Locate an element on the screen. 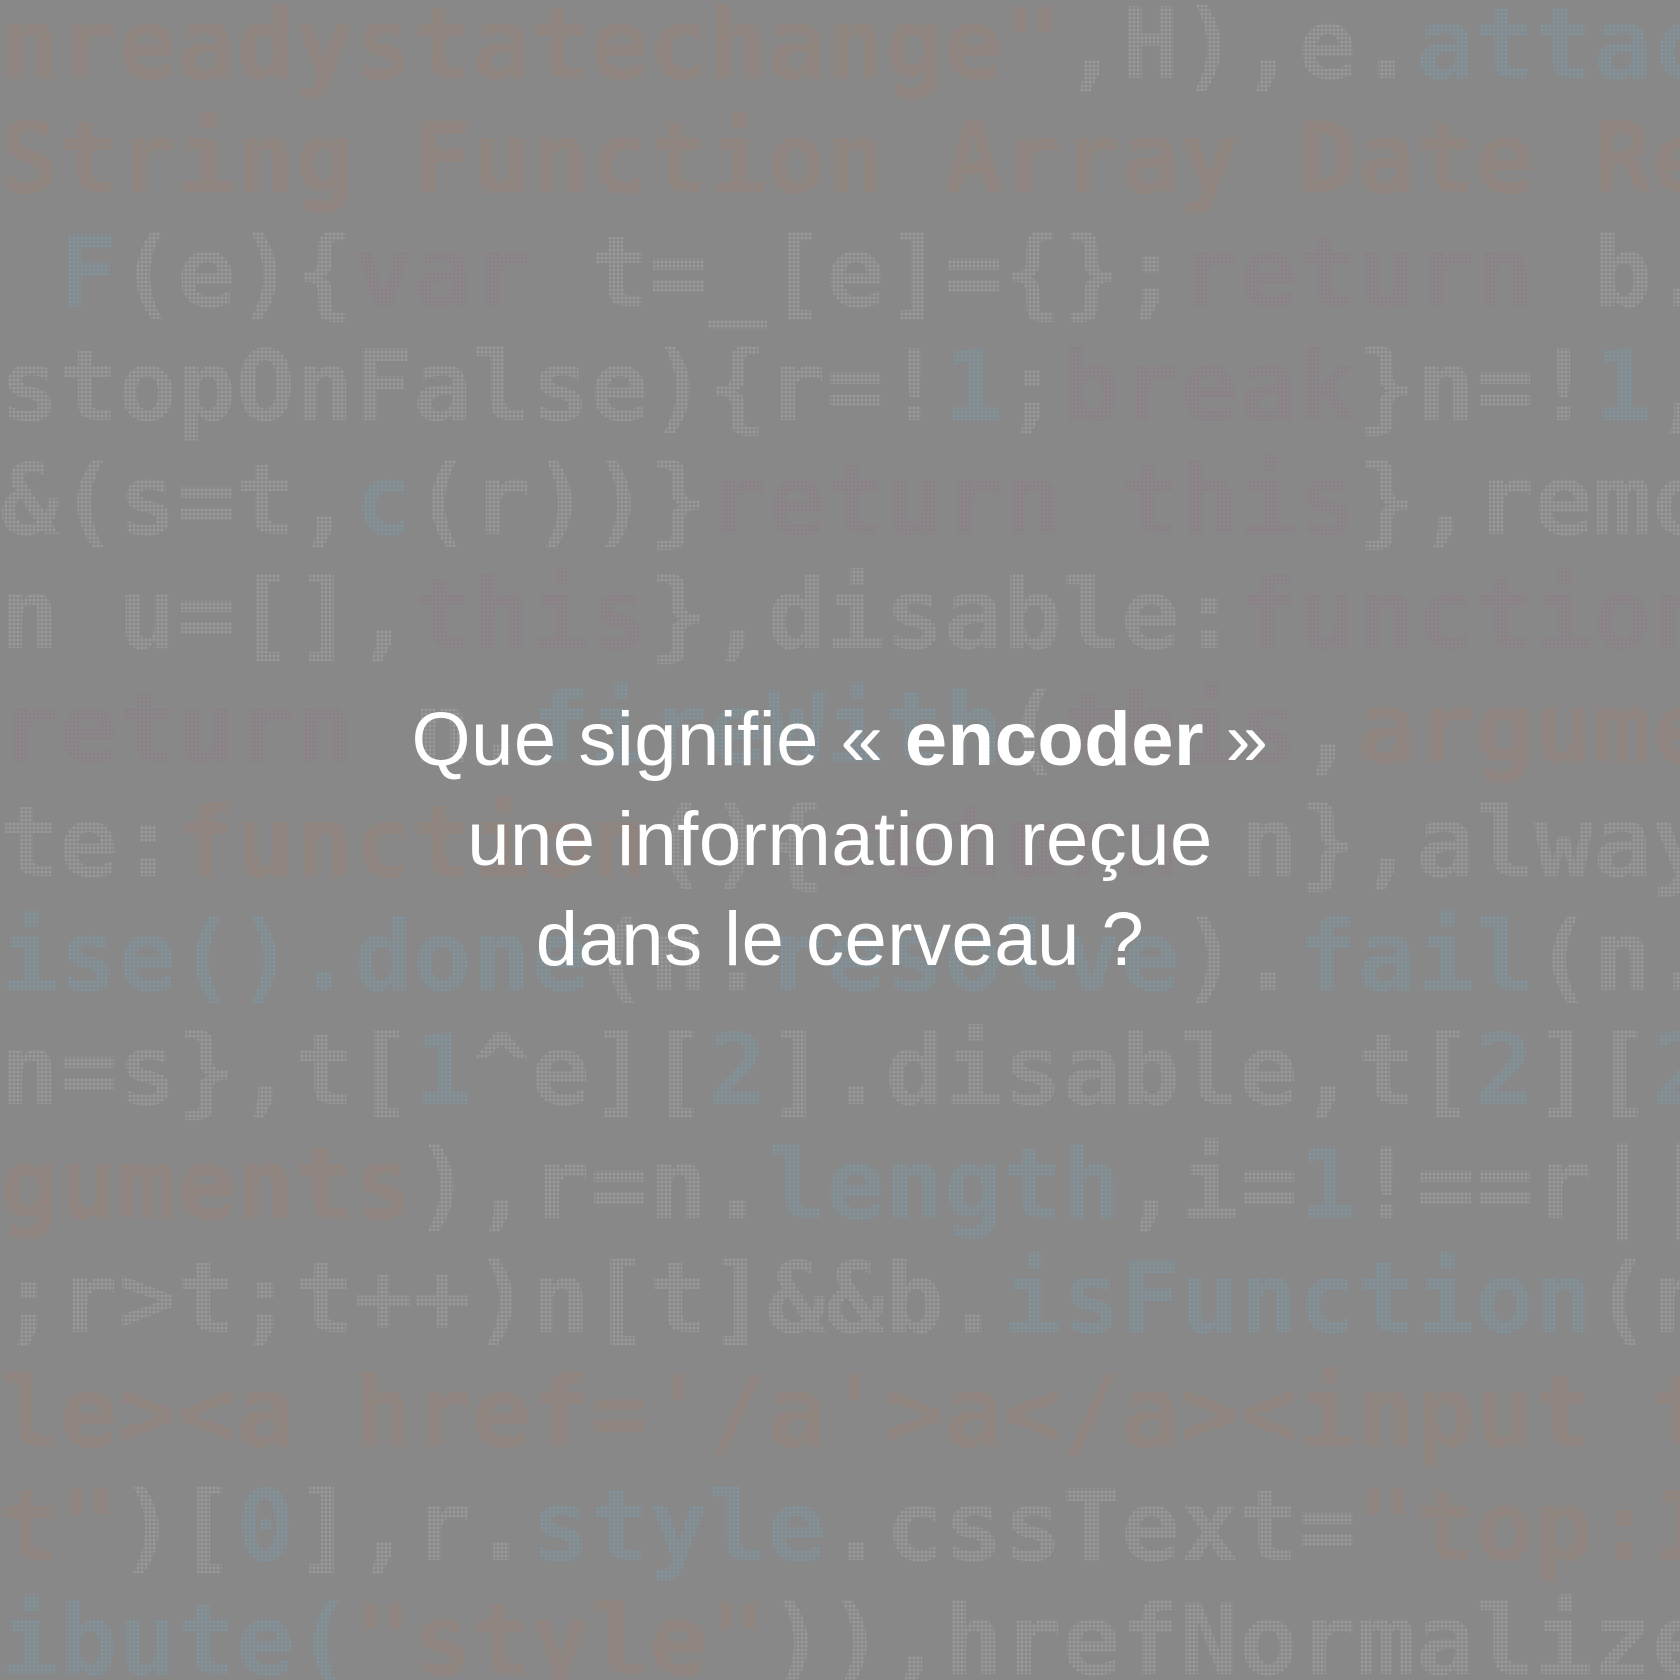  question-line-1: Que signifie « encoder » is located at coordinates (840, 740).